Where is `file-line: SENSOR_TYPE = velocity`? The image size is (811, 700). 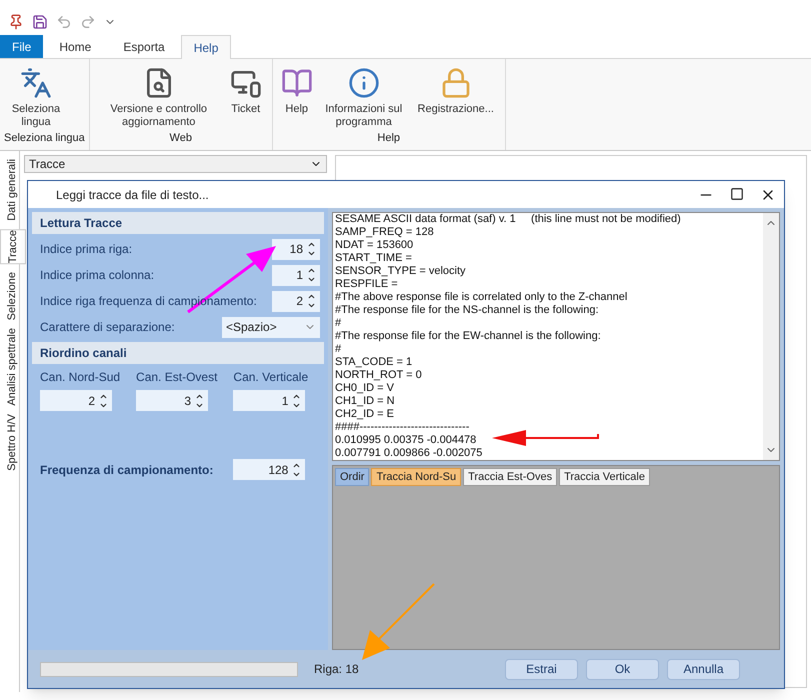
file-line: SENSOR_TYPE = velocity is located at coordinates (400, 271).